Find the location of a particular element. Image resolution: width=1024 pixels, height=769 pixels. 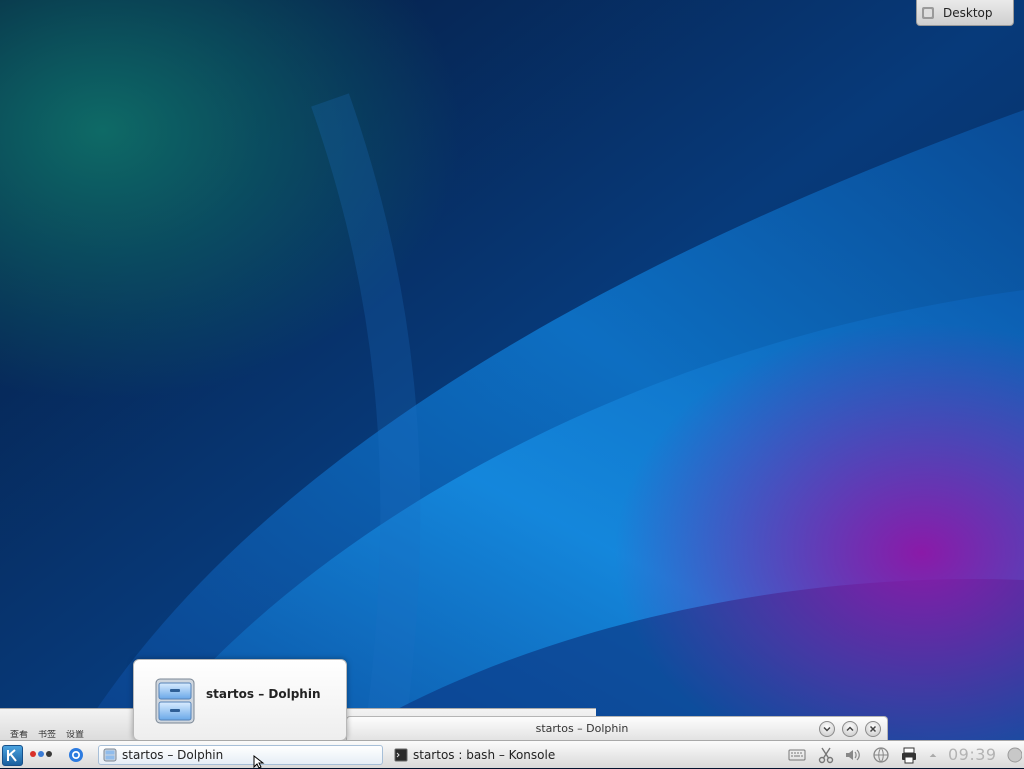

dolphin-window-titlebar: startos – Dolphin is located at coordinates (617, 729).